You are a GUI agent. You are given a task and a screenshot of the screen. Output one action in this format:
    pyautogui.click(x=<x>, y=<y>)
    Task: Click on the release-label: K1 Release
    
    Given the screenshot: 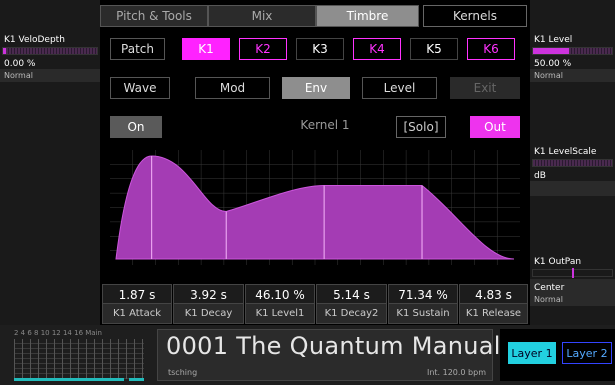 What is the action you would take?
    pyautogui.click(x=493, y=314)
    